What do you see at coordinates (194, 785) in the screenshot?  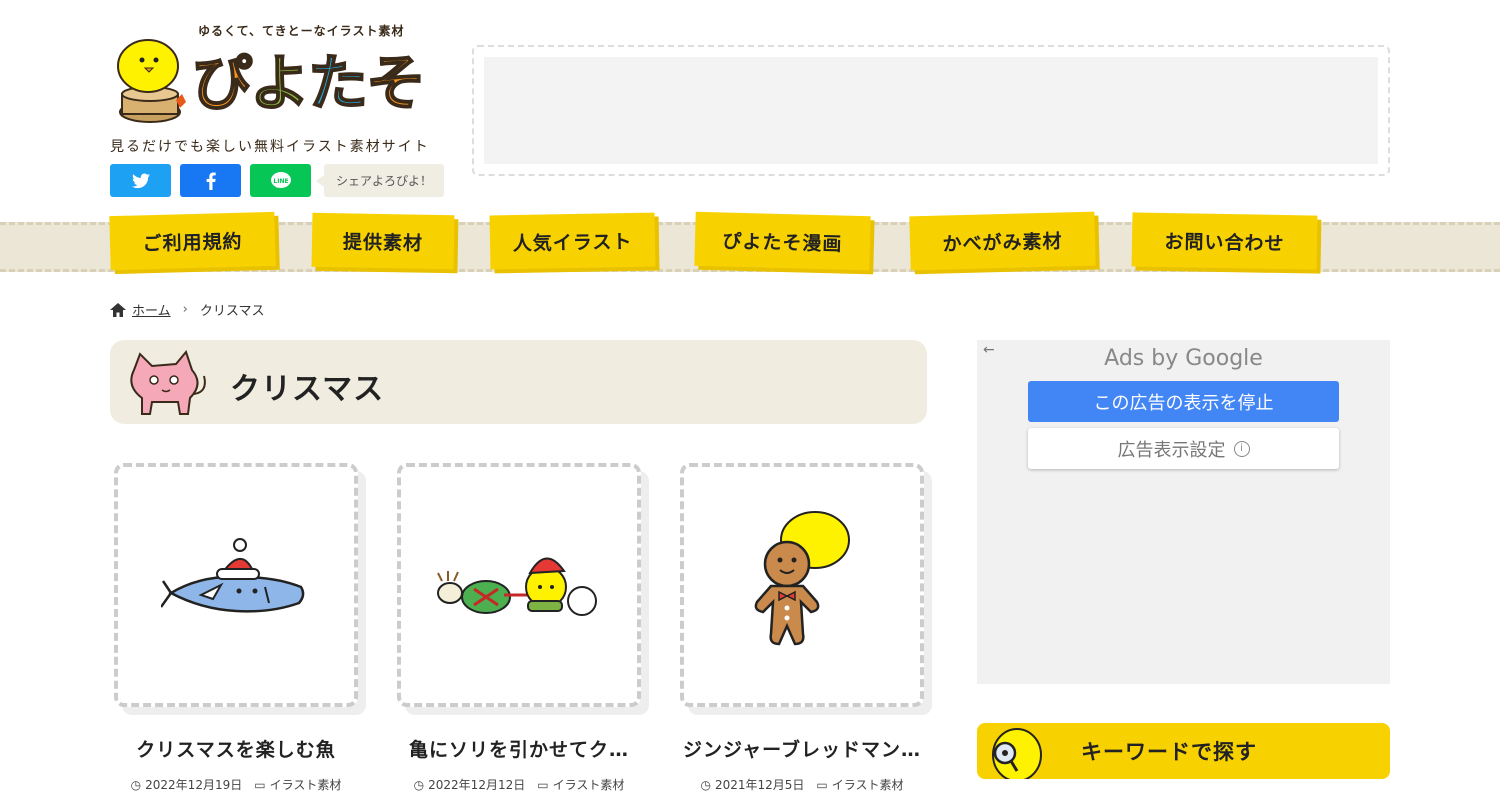 I see `post-date-text: 2022年12月19日` at bounding box center [194, 785].